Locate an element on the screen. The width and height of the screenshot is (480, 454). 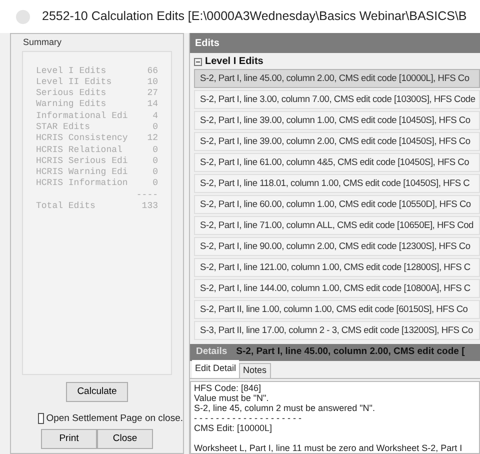
summary-label: HCRIS Information is located at coordinates (82, 184).